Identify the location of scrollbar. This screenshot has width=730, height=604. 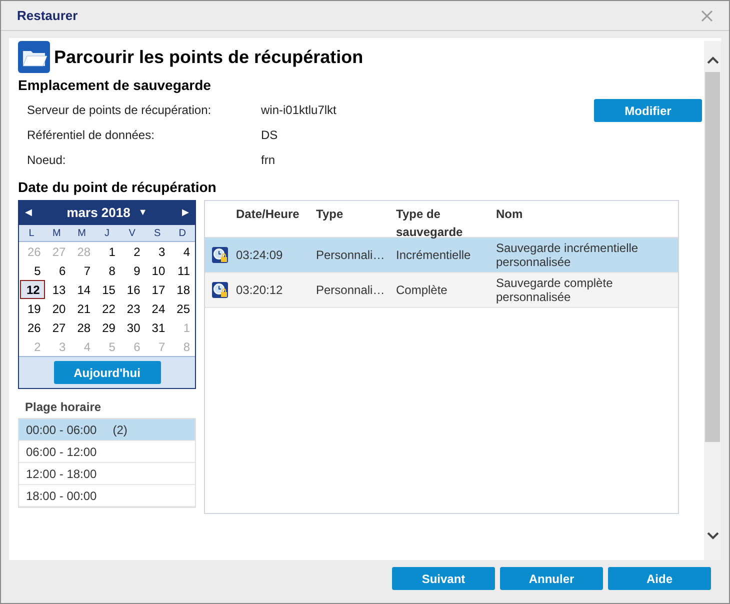
(712, 300).